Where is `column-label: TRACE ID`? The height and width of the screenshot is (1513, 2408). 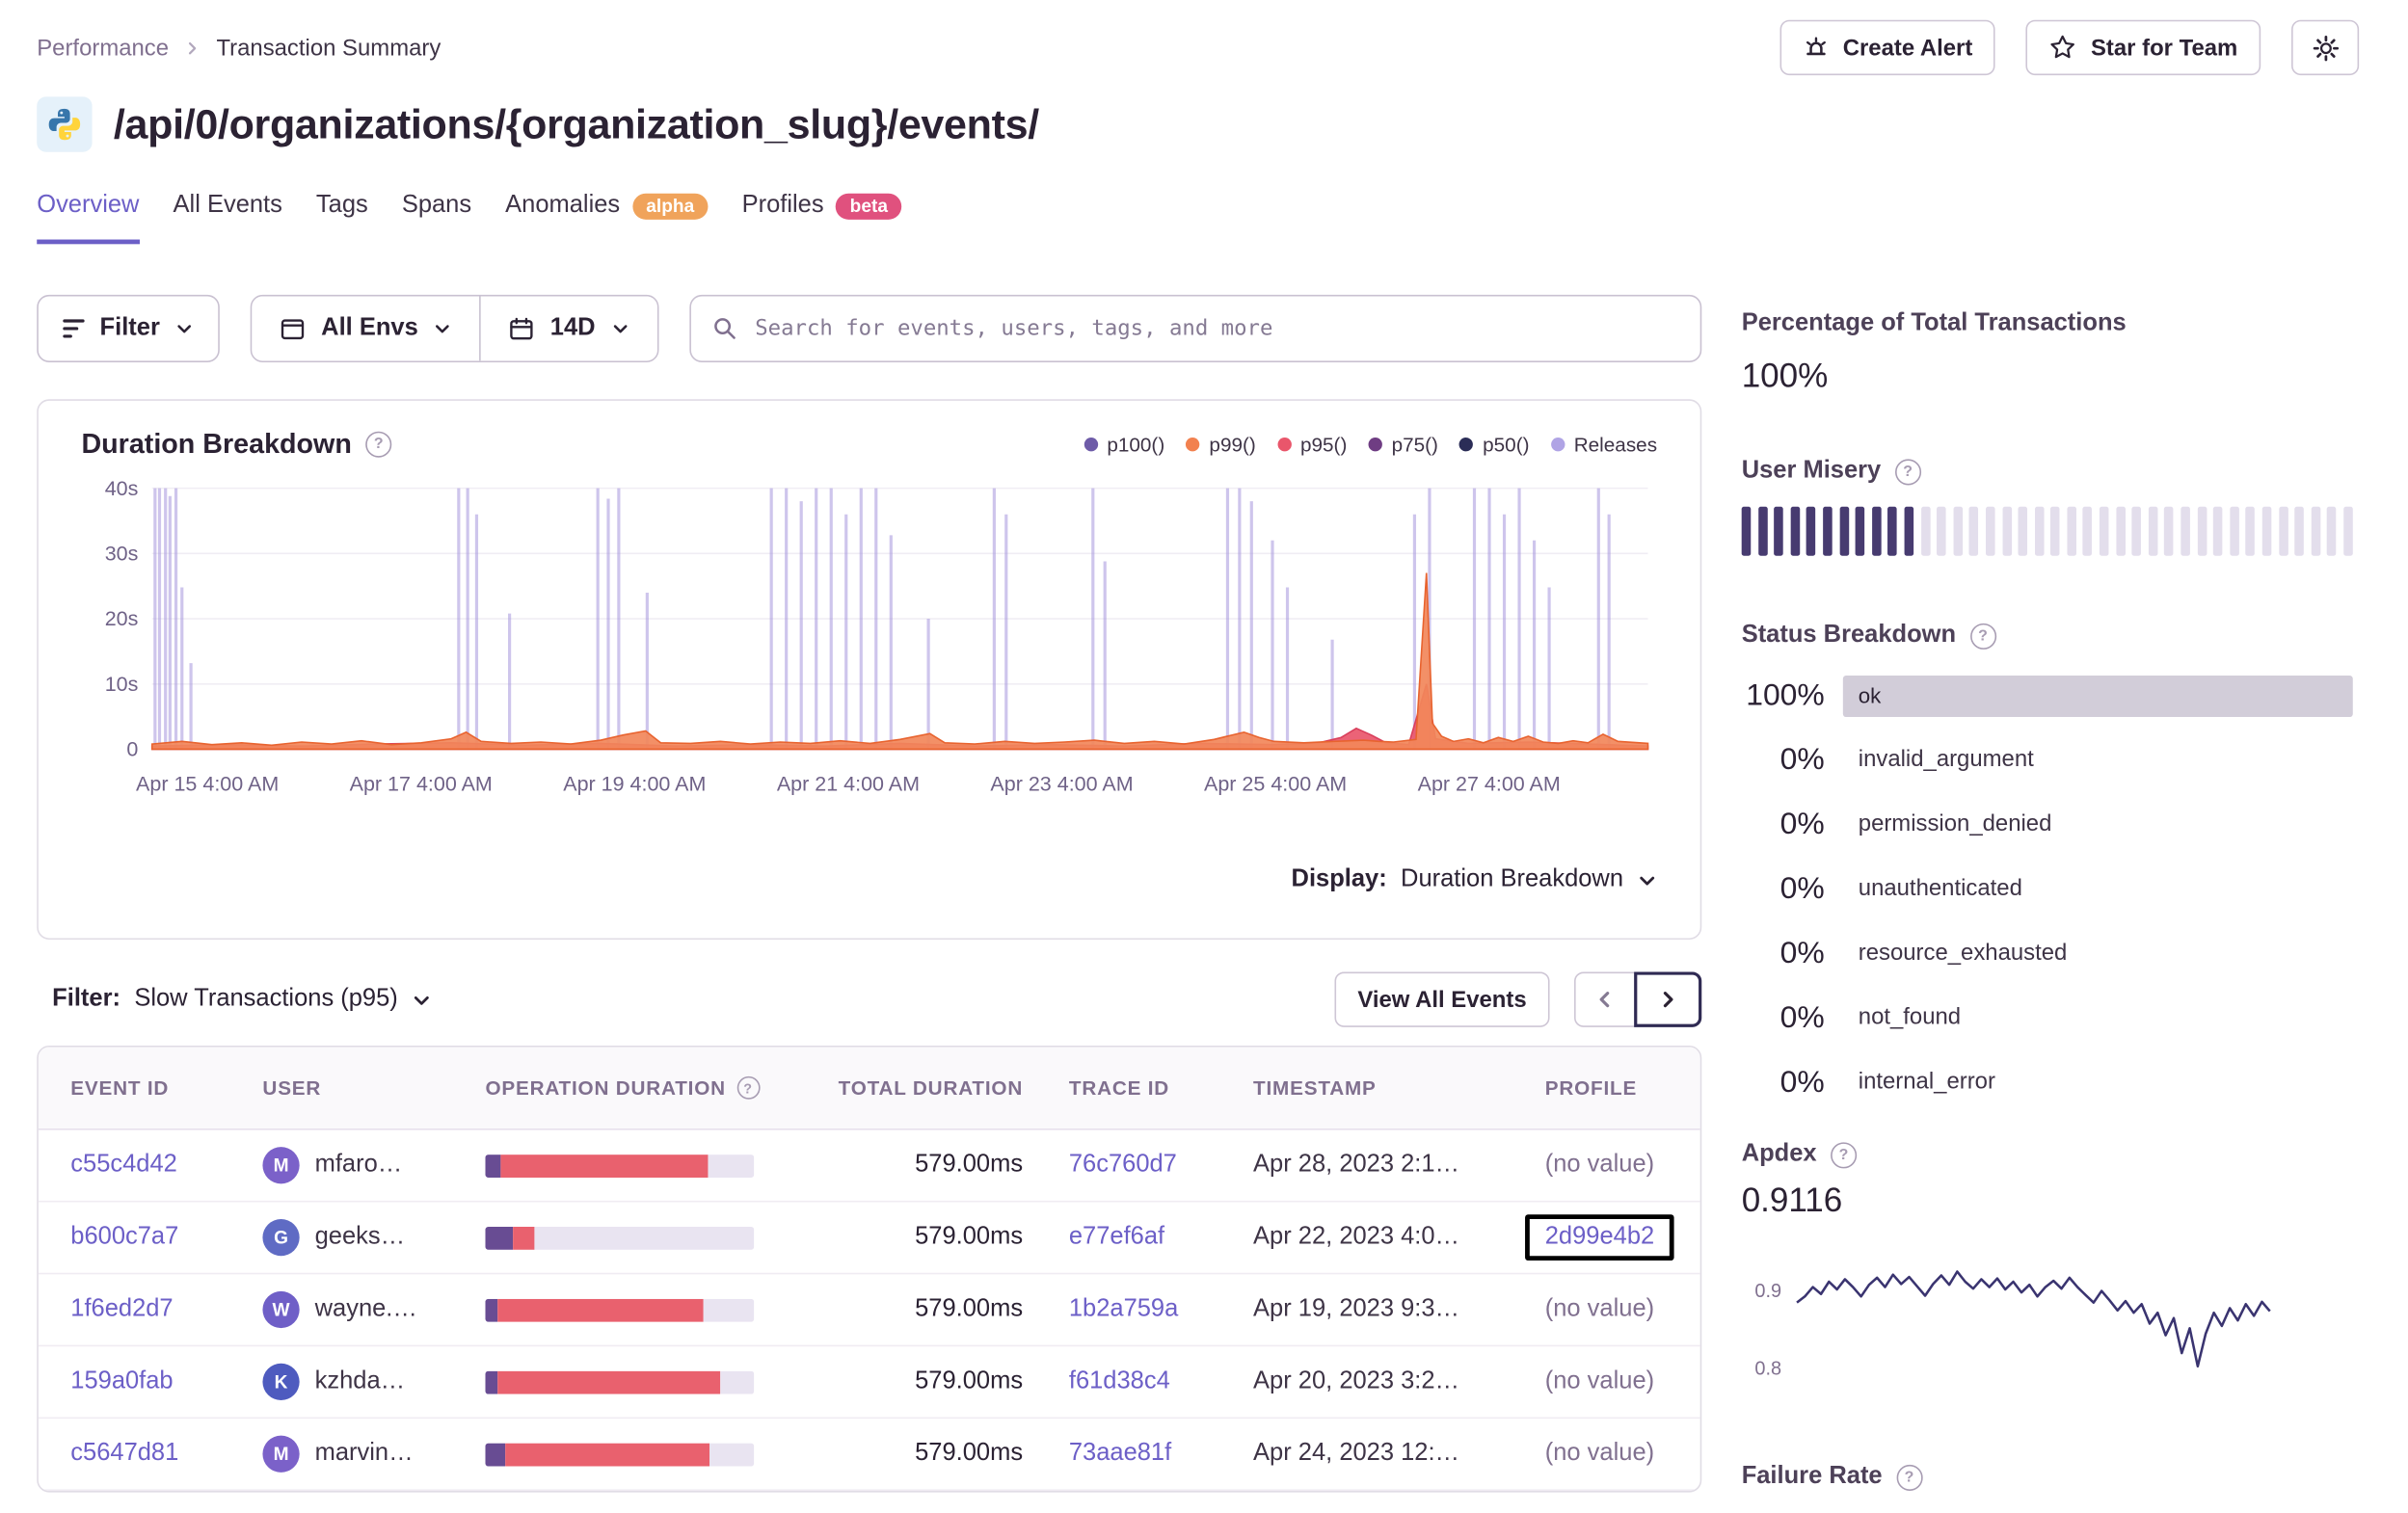
column-label: TRACE ID is located at coordinates (1119, 1087).